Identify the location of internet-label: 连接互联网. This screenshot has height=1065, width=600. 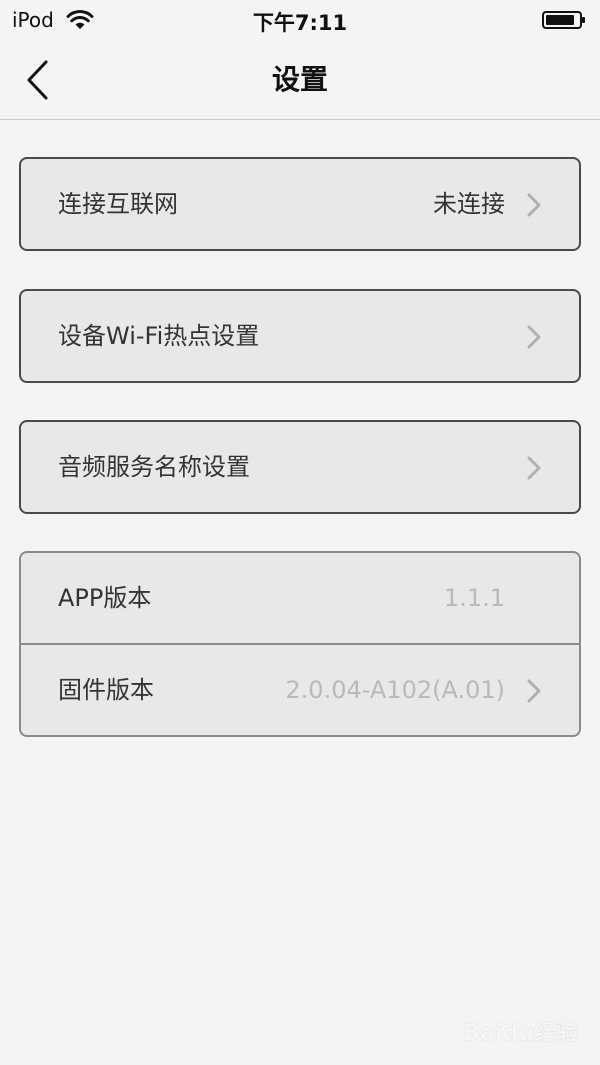
(118, 204).